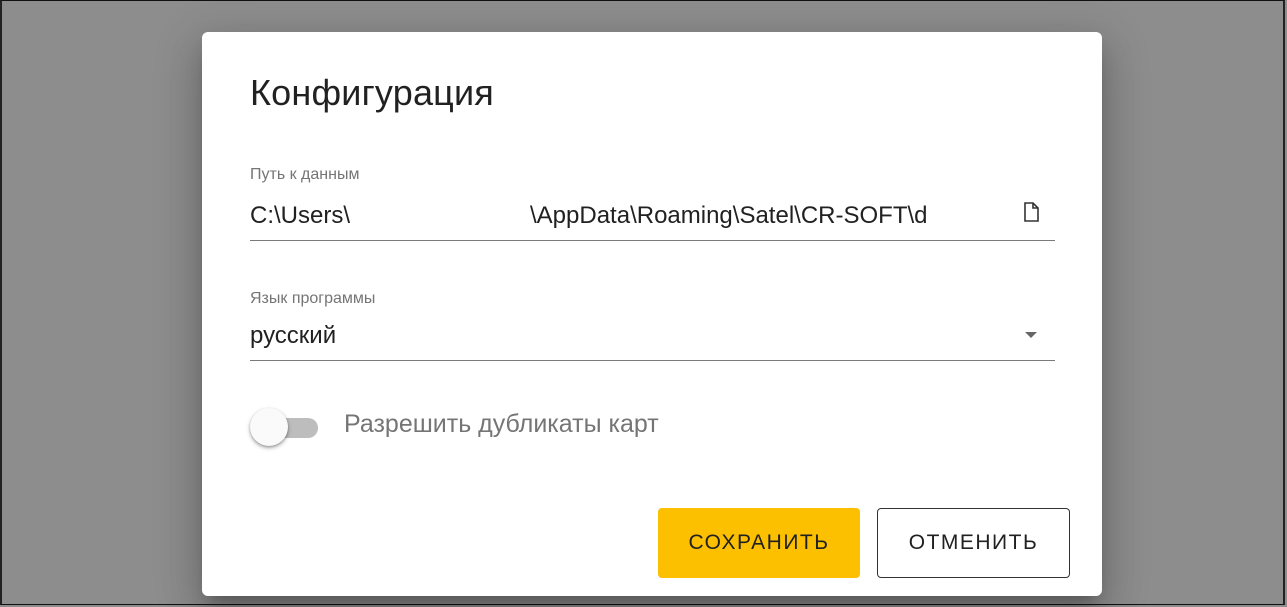  I want to click on data-path-underline, so click(652, 240).